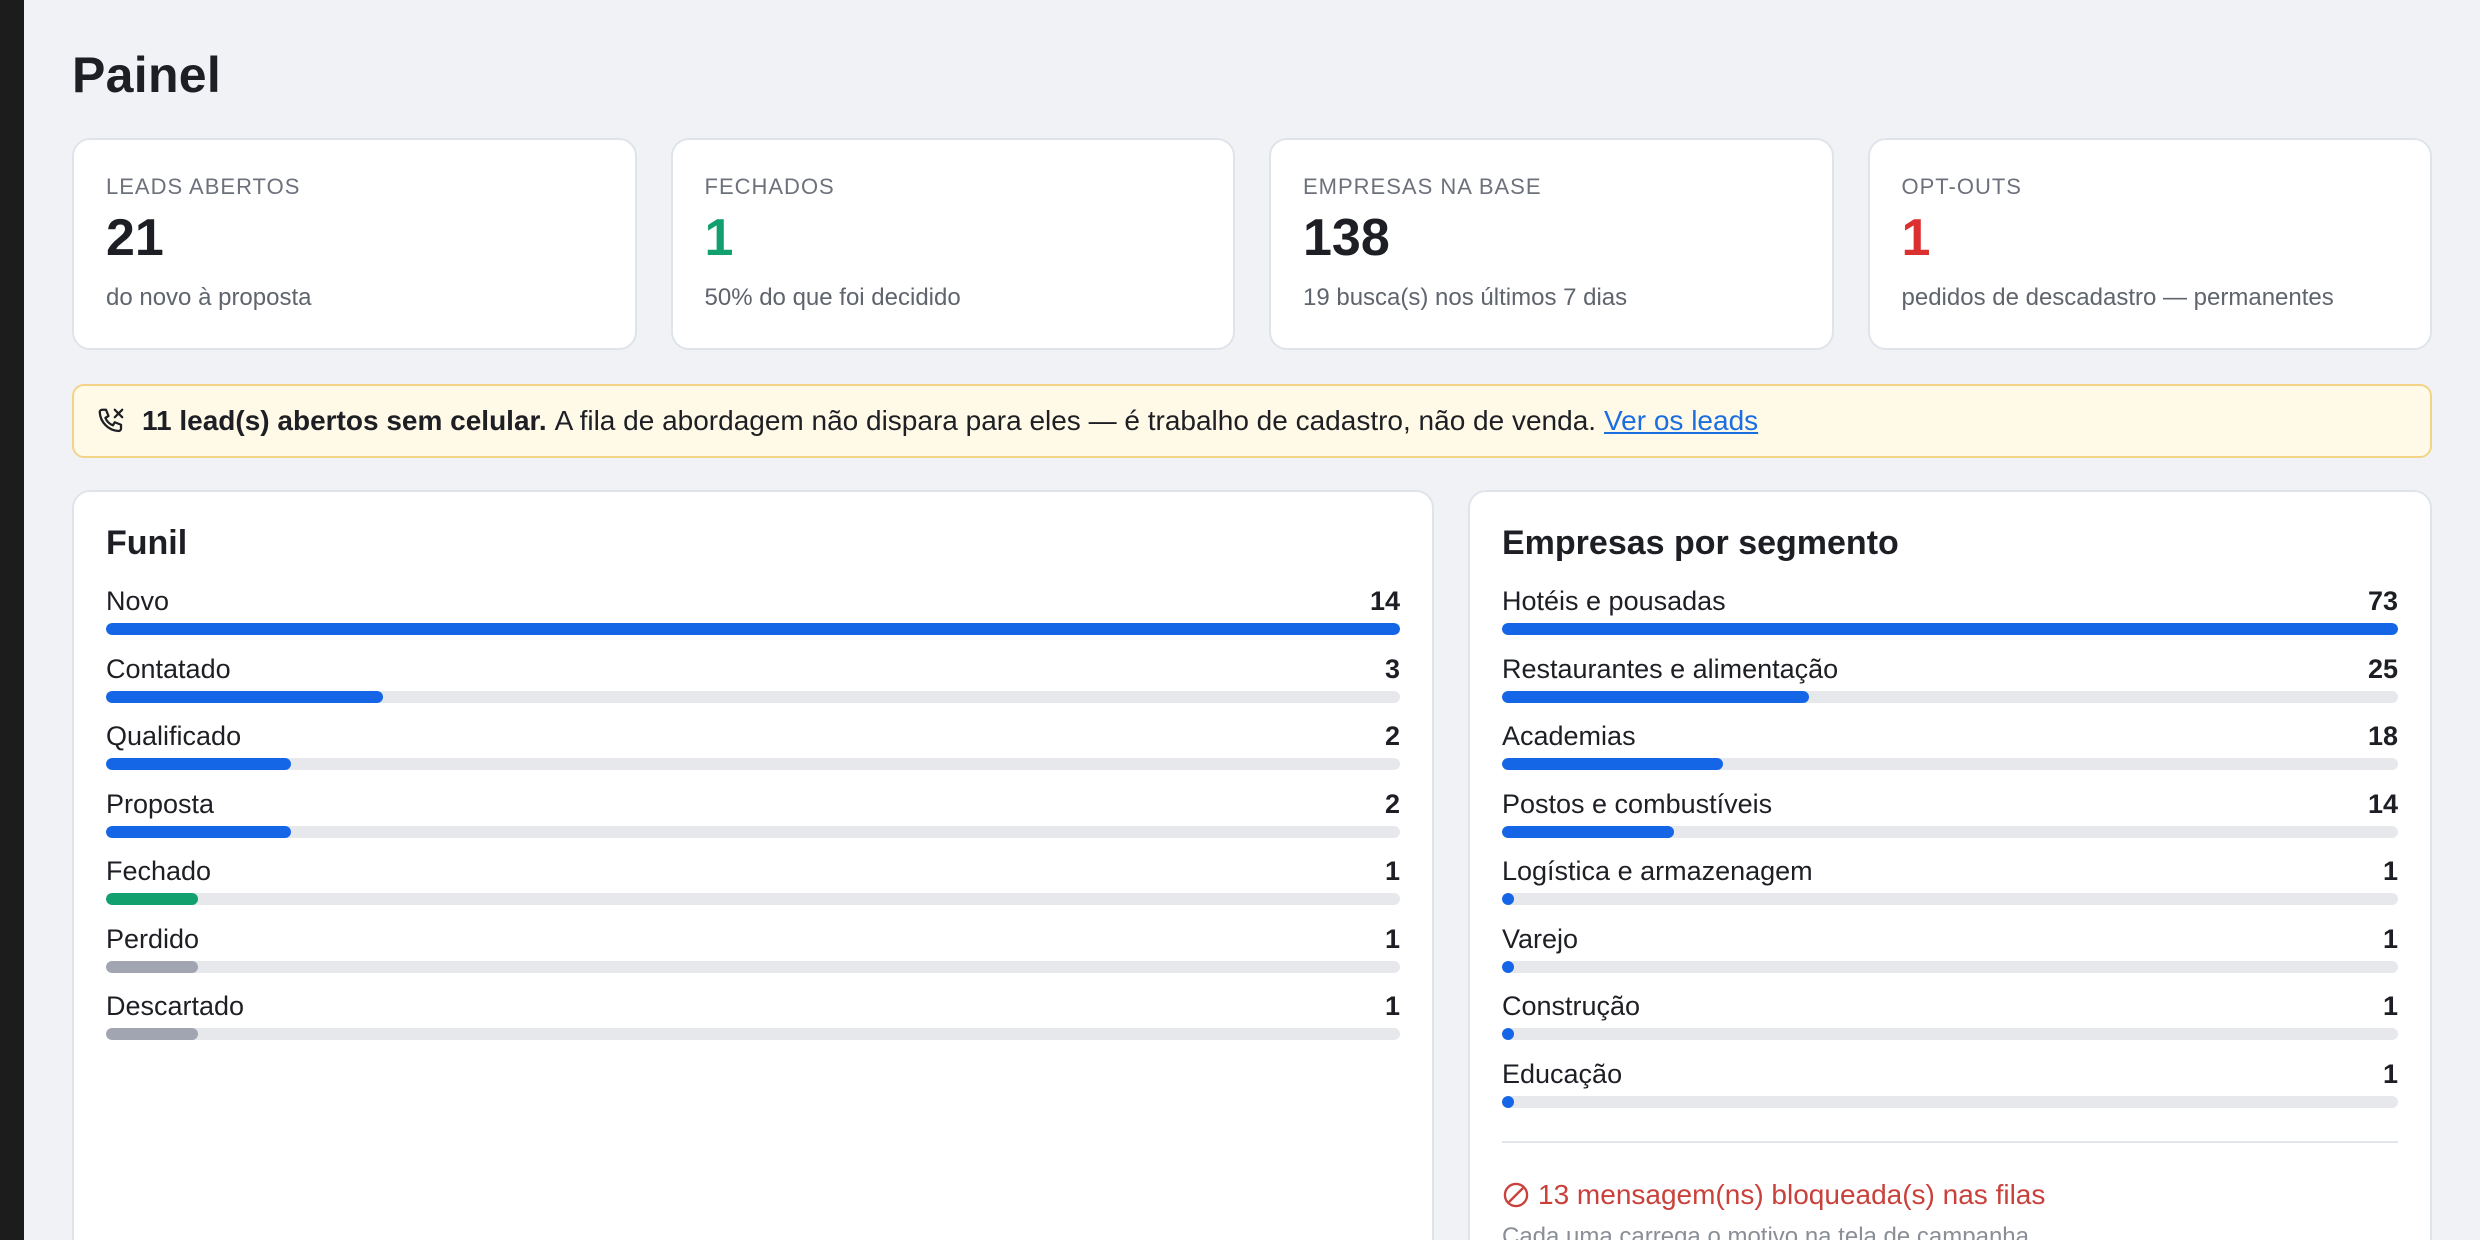  Describe the element at coordinates (111, 420) in the screenshot. I see `phone-off-icon` at that location.